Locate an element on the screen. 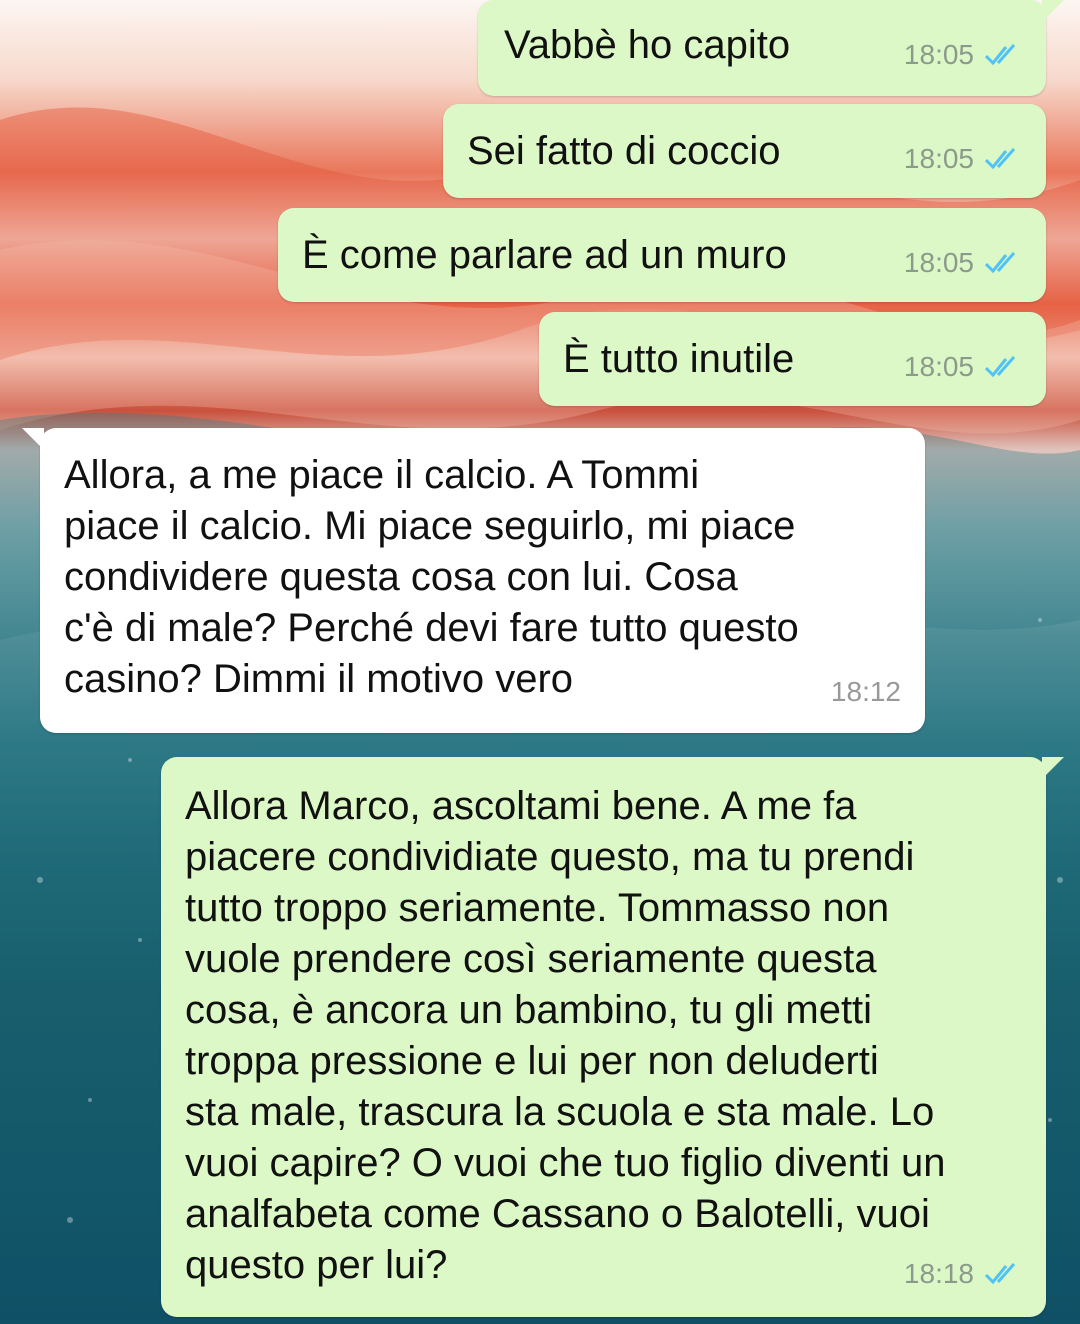 Image resolution: width=1080 pixels, height=1324 pixels. message-bubble-outgoing: Sei fatto di coccio 18:05 is located at coordinates (744, 151).